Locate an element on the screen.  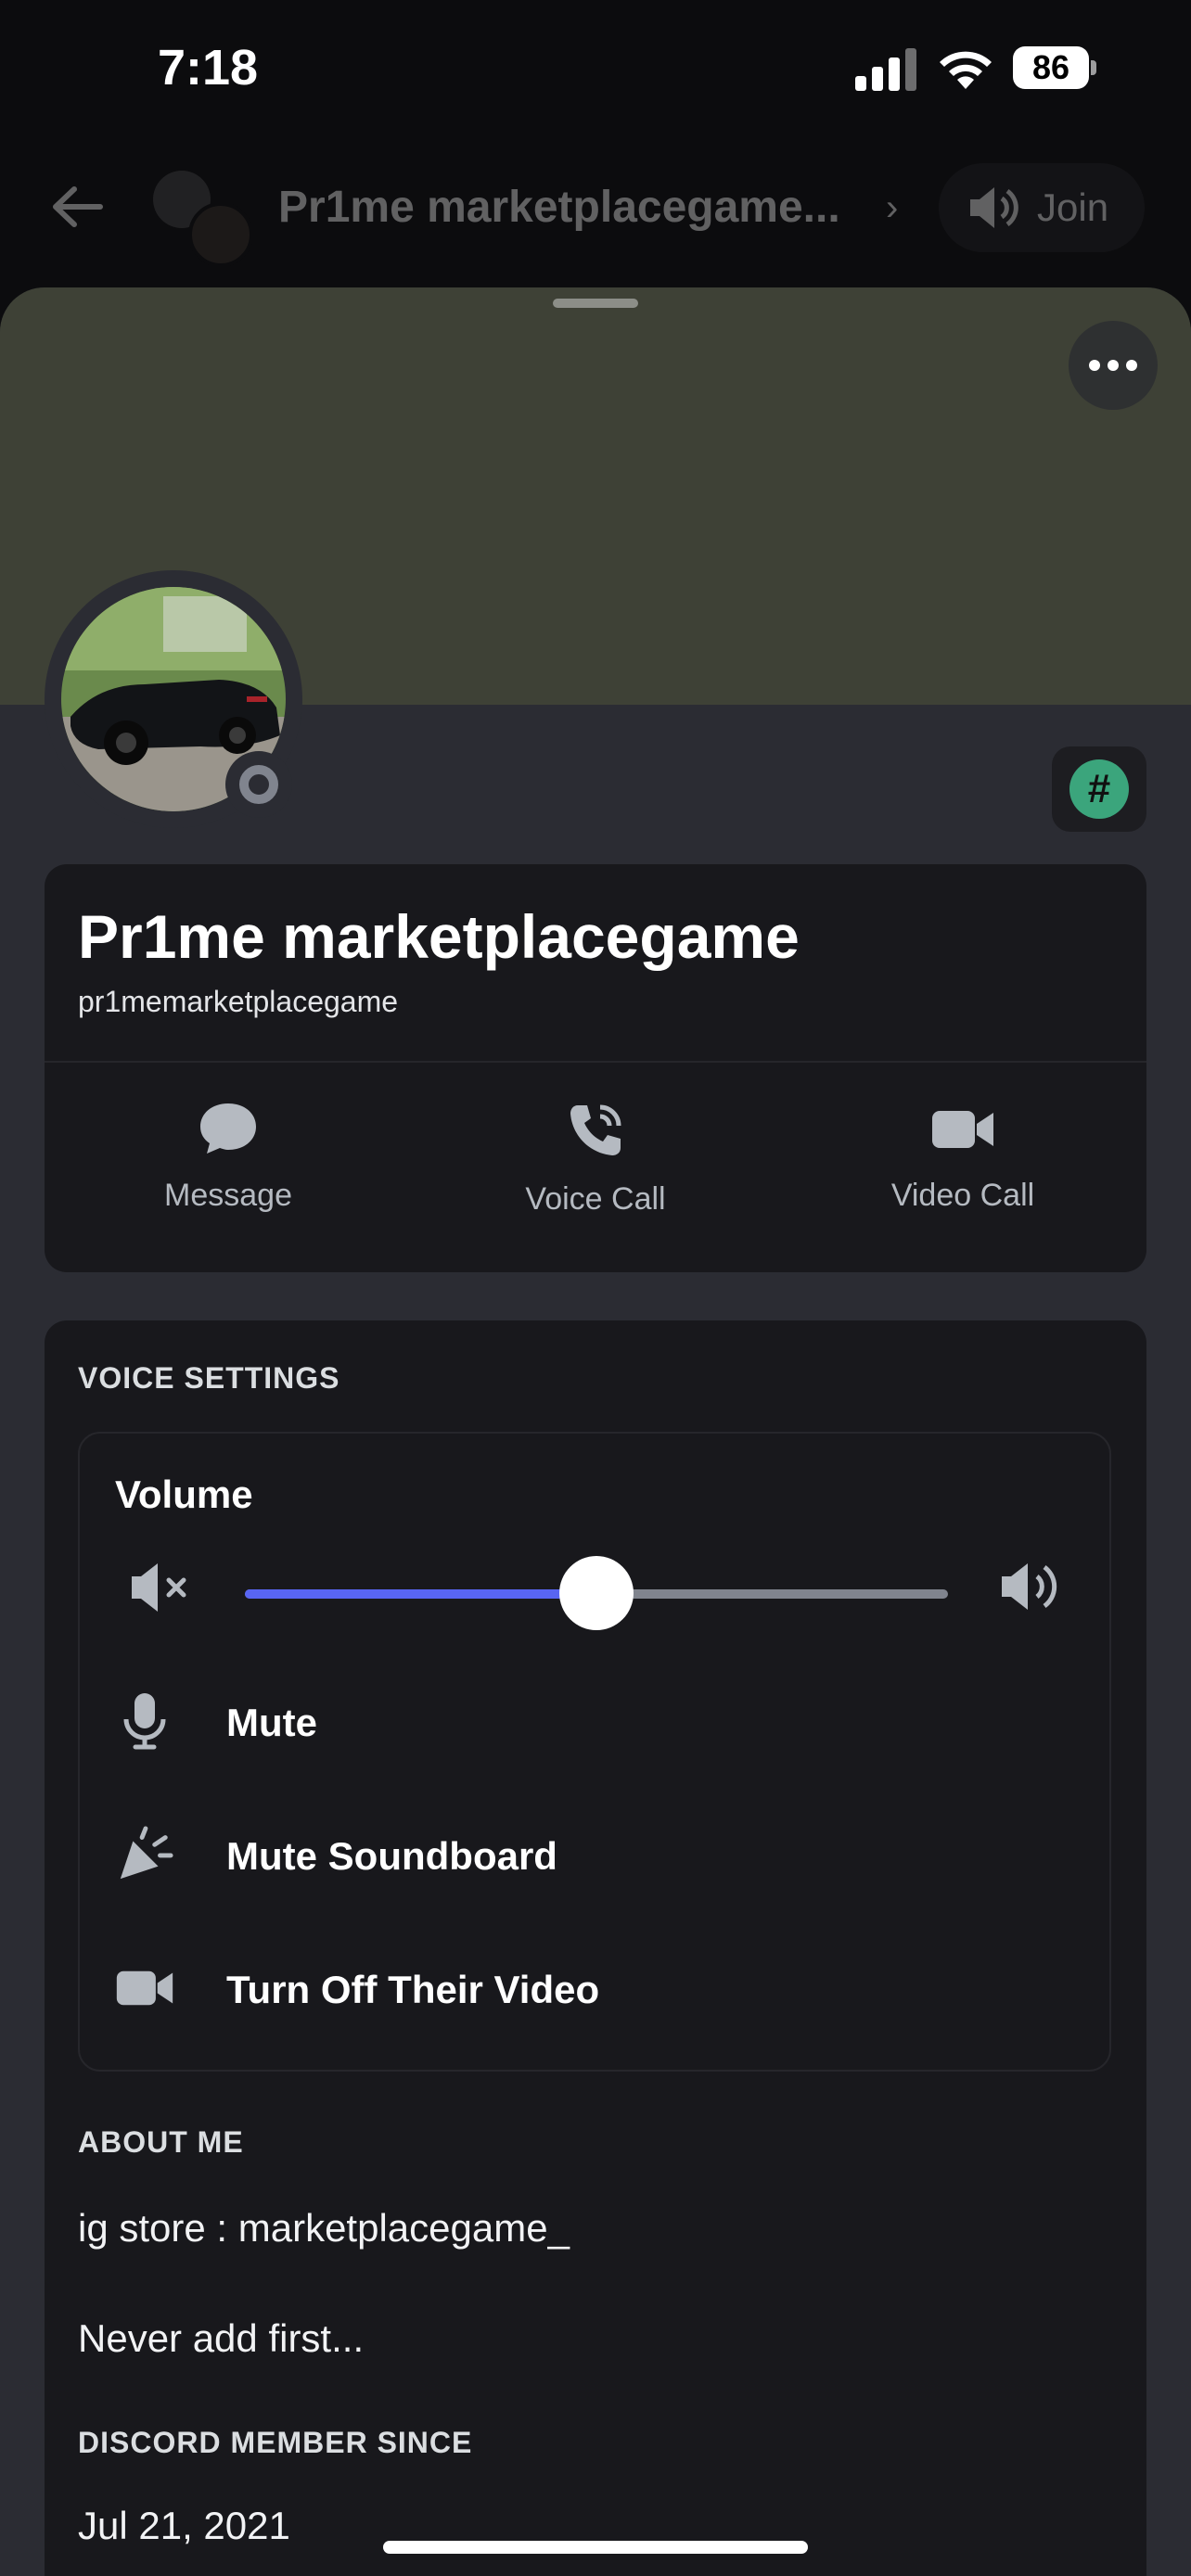
mute-soundboard-option: Mute Soundboard is located at coordinates (594, 1854).